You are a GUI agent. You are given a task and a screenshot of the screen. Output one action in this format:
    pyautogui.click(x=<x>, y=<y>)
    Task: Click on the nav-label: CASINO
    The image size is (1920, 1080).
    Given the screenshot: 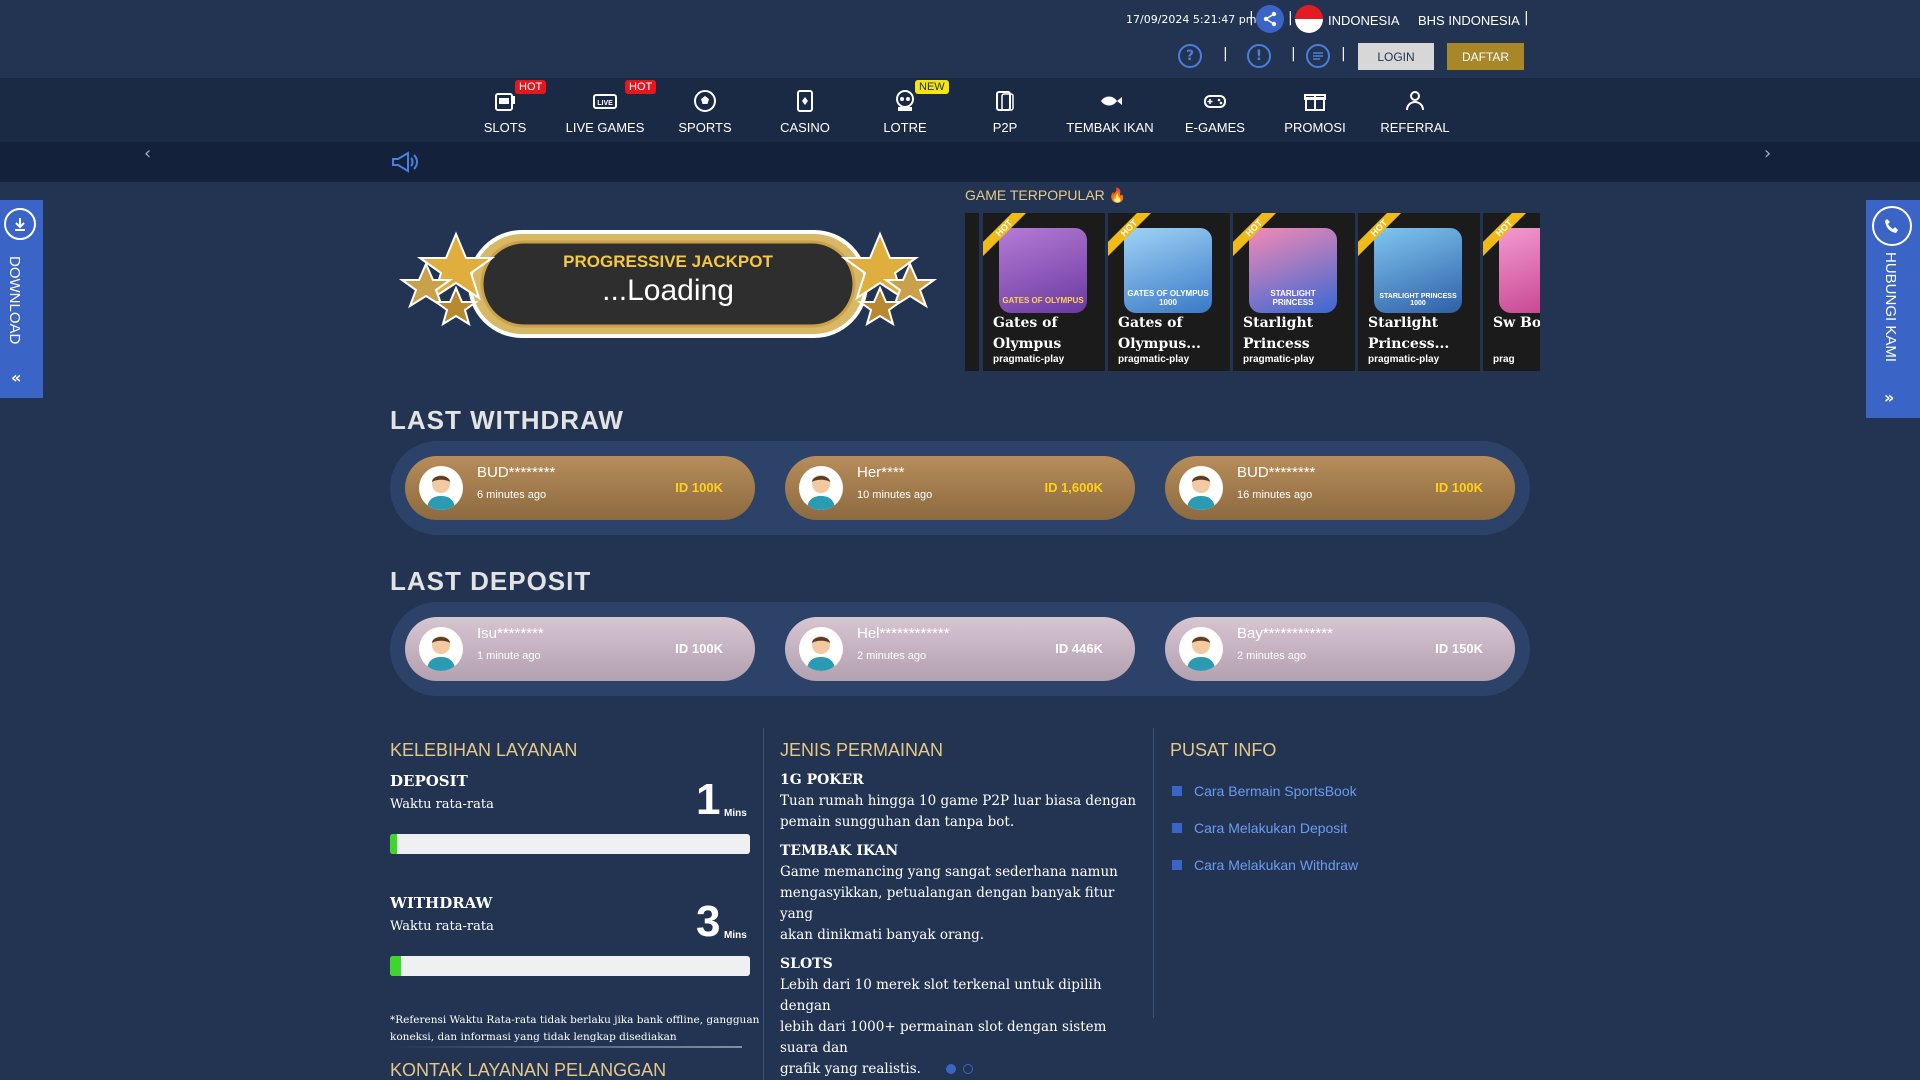 What is the action you would take?
    pyautogui.click(x=805, y=127)
    